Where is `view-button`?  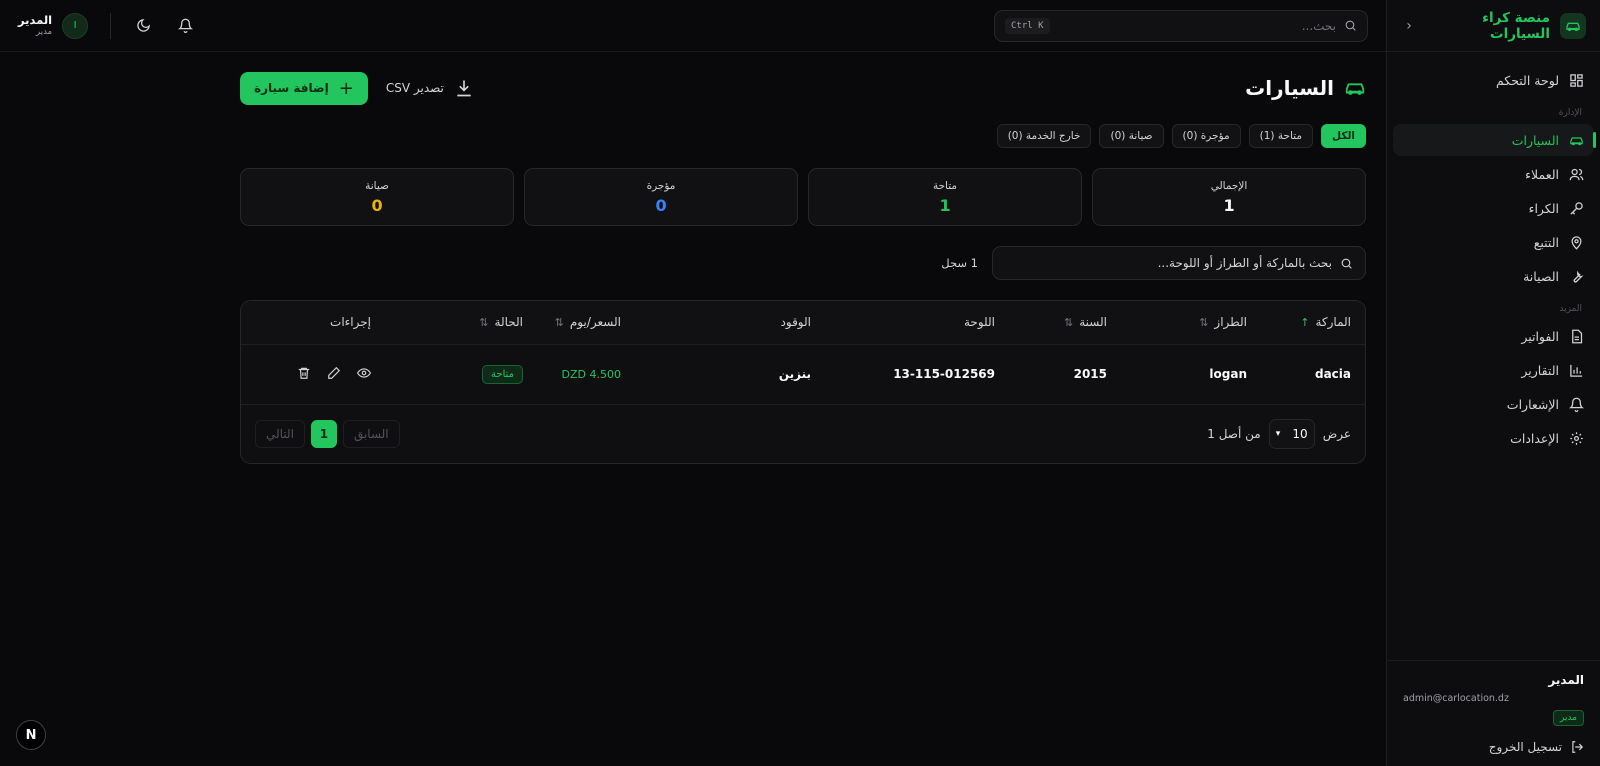 view-button is located at coordinates (364, 374).